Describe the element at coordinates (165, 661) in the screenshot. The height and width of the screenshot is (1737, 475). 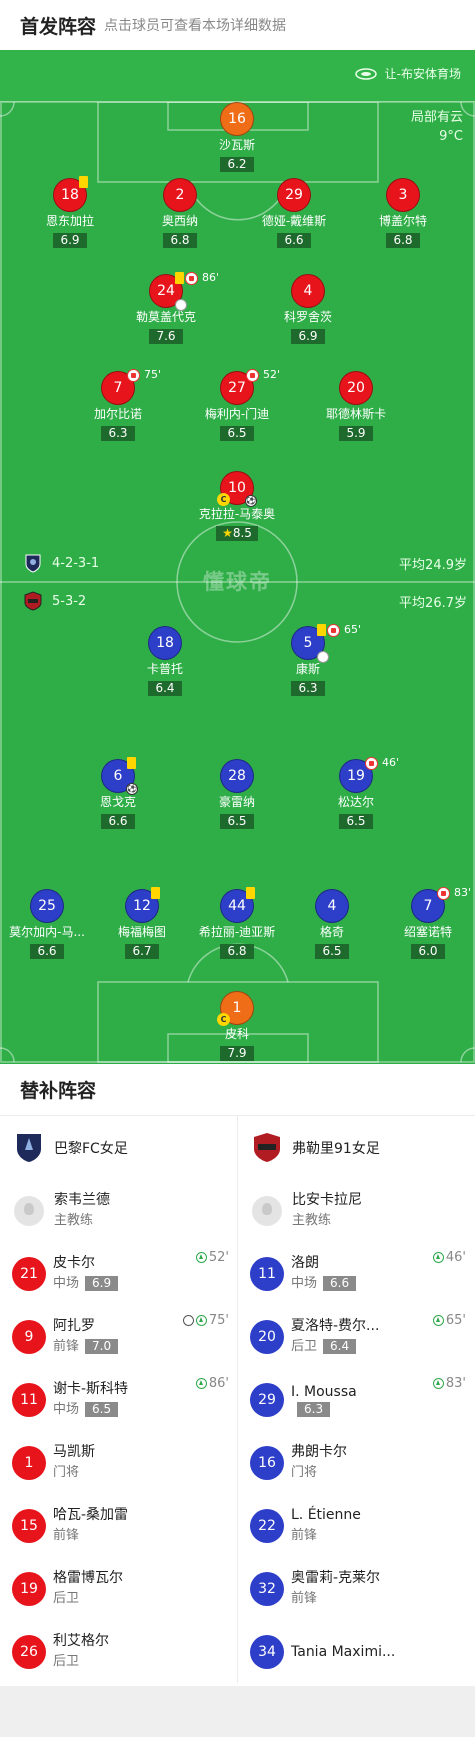
I see `player-blue-1: 18 卡普托 6.4` at that location.